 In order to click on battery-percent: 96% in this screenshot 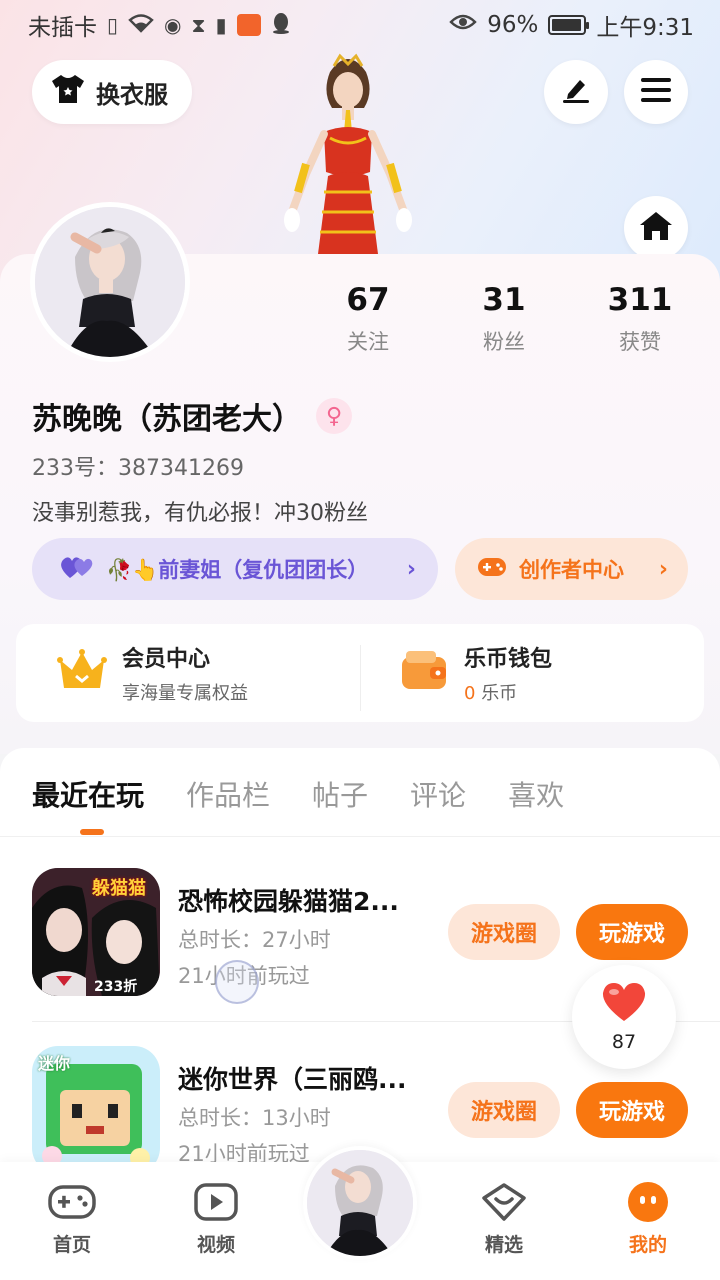, I will do `click(513, 25)`.